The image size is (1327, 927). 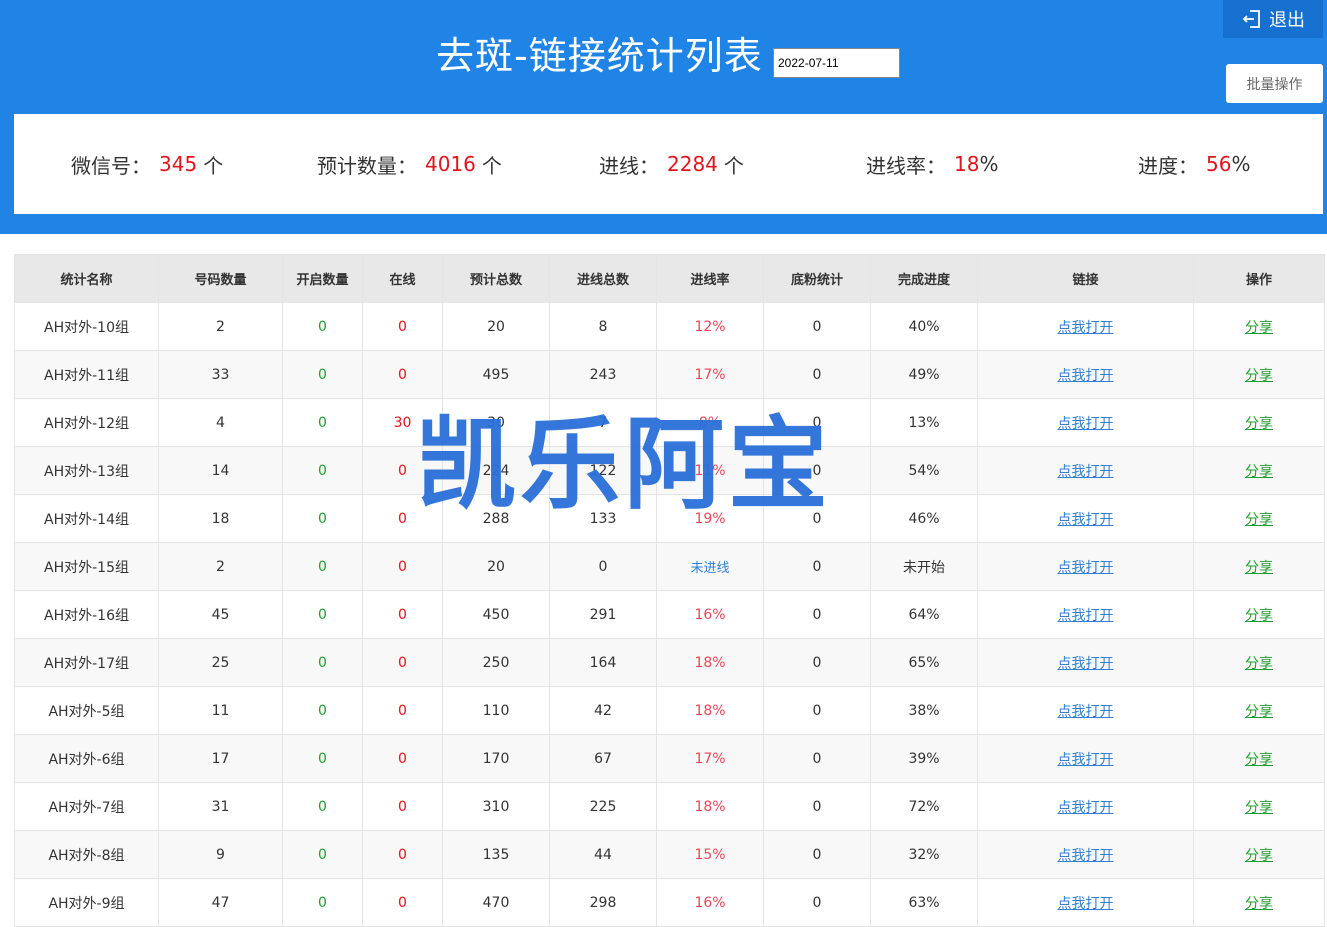 I want to click on cell-count: 17, so click(x=220, y=758).